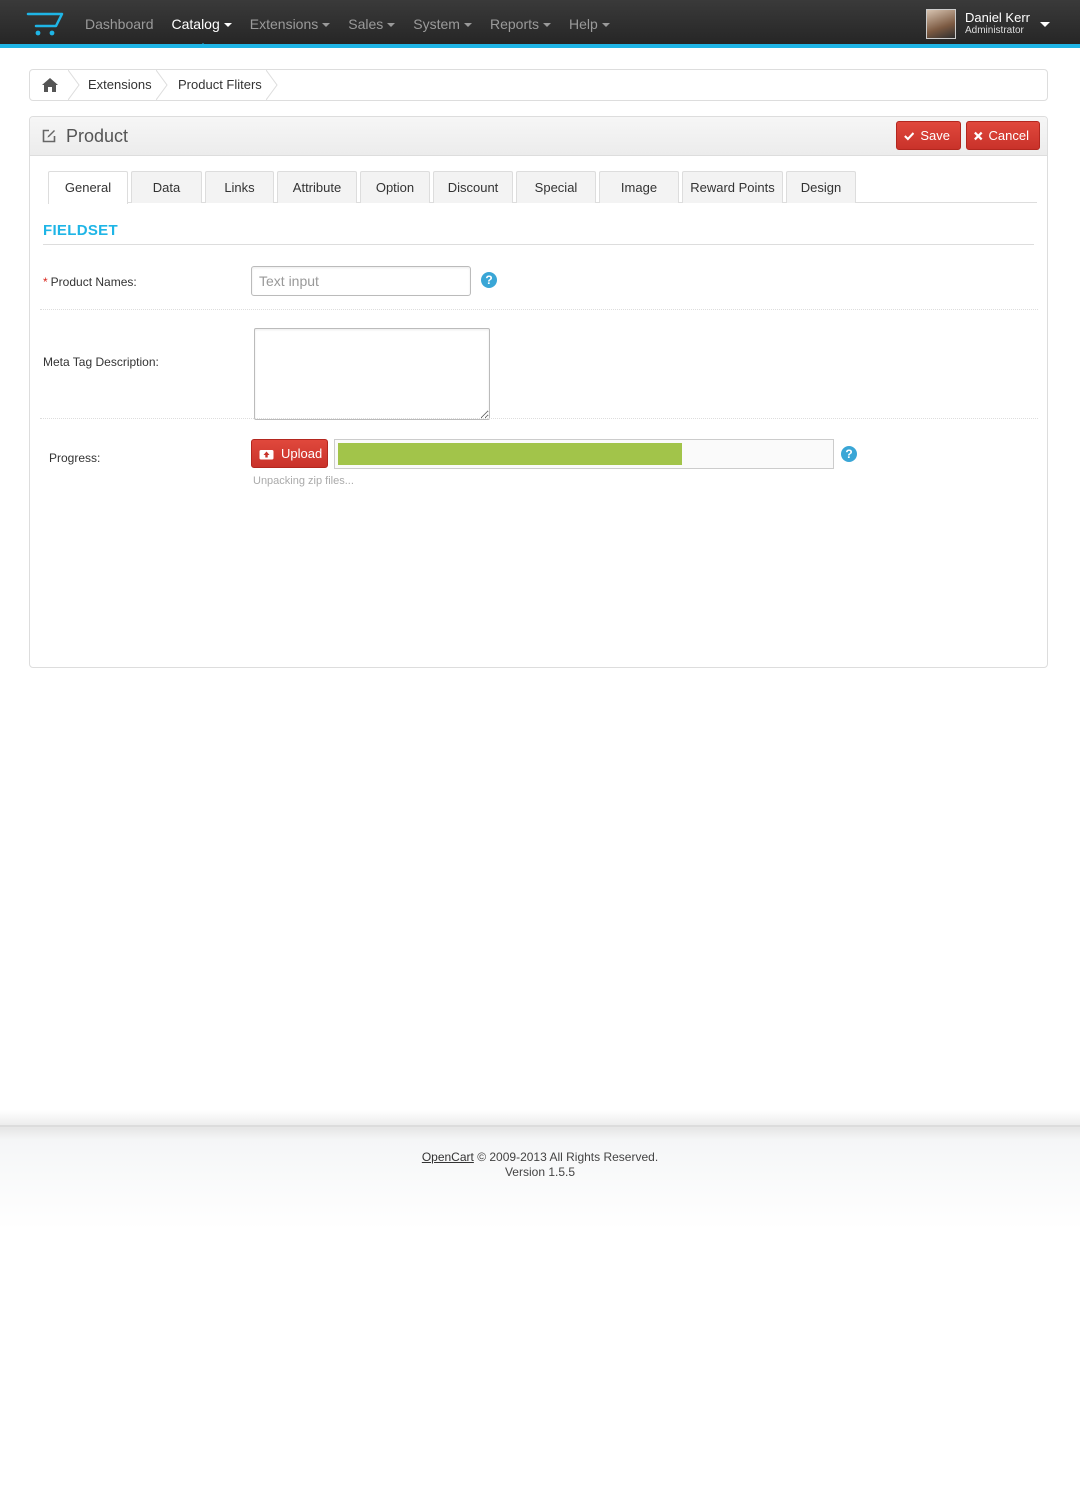 The width and height of the screenshot is (1080, 1500). Describe the element at coordinates (97, 136) in the screenshot. I see `page-title: Product` at that location.